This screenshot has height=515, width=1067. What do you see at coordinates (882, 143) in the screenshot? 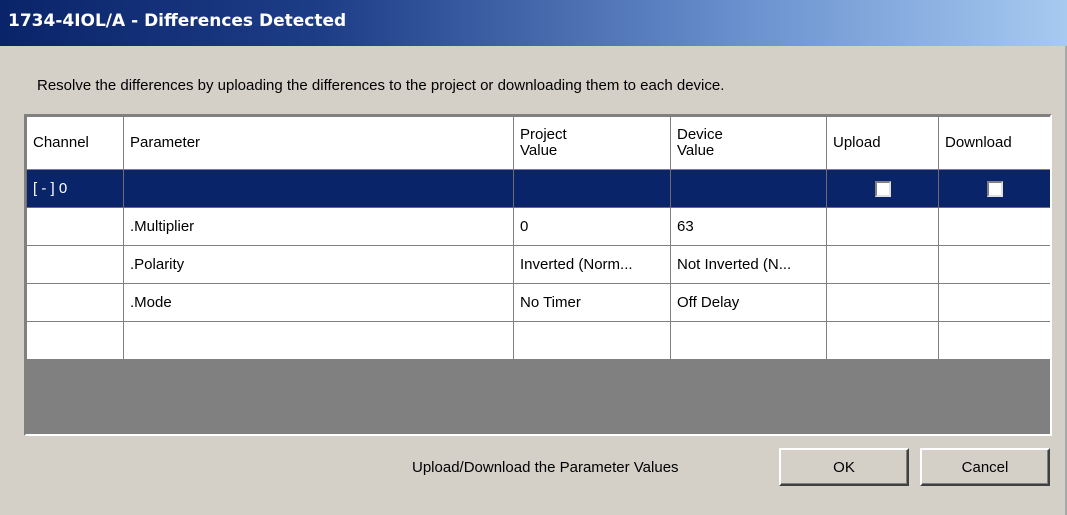
I see `column-header-upload: Upload` at bounding box center [882, 143].